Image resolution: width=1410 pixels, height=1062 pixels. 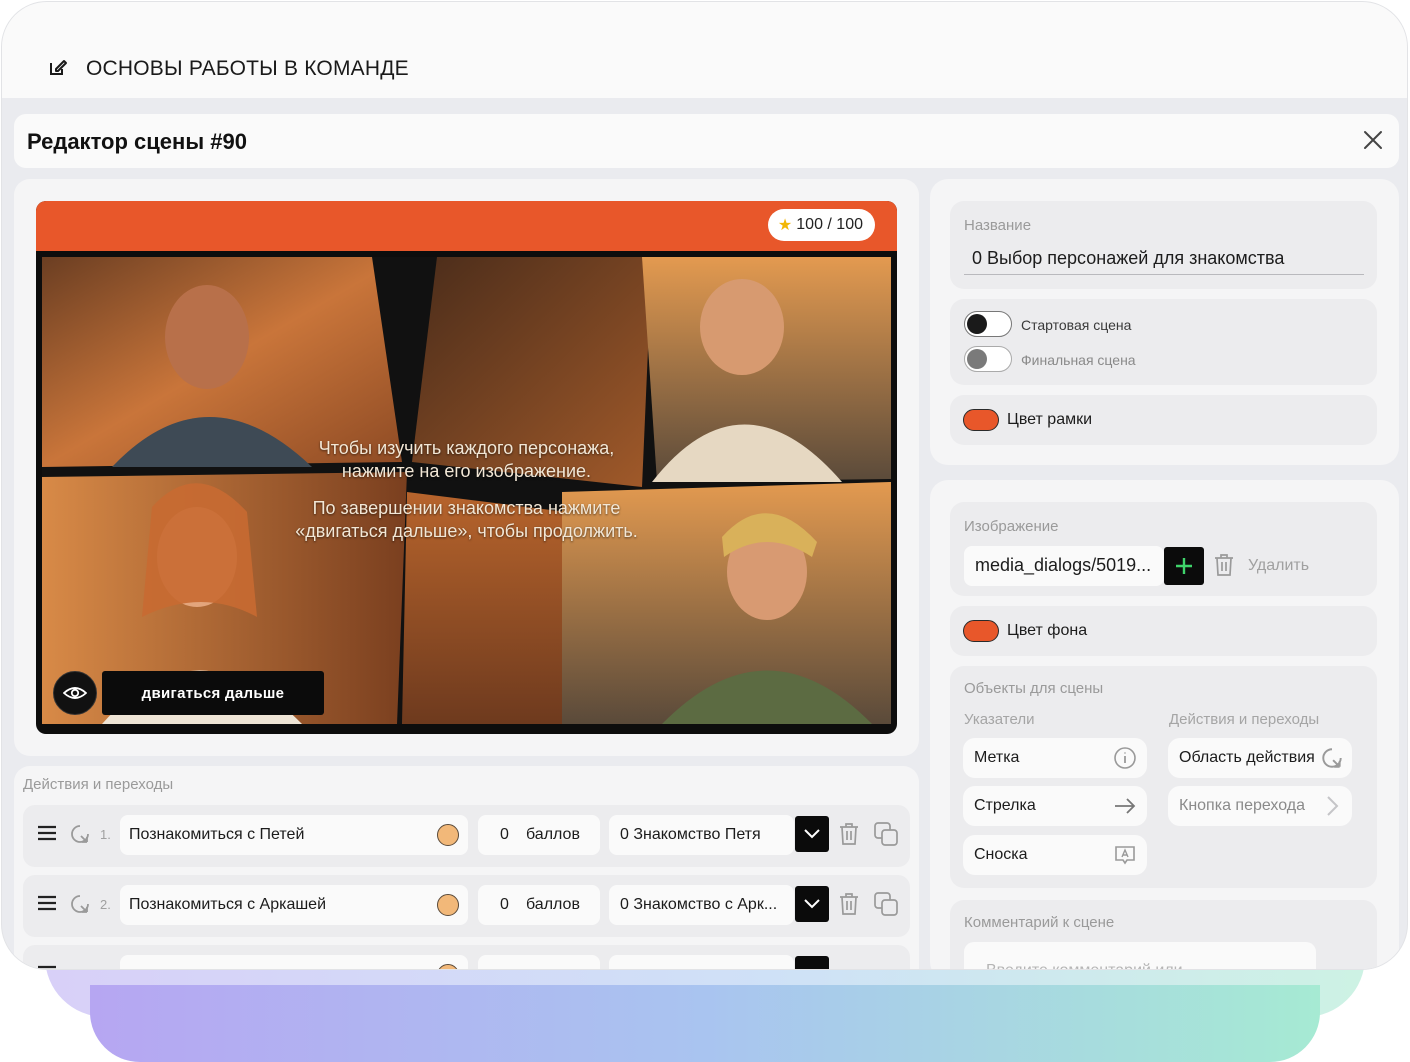 What do you see at coordinates (539, 962) in the screenshot?
I see `points-field` at bounding box center [539, 962].